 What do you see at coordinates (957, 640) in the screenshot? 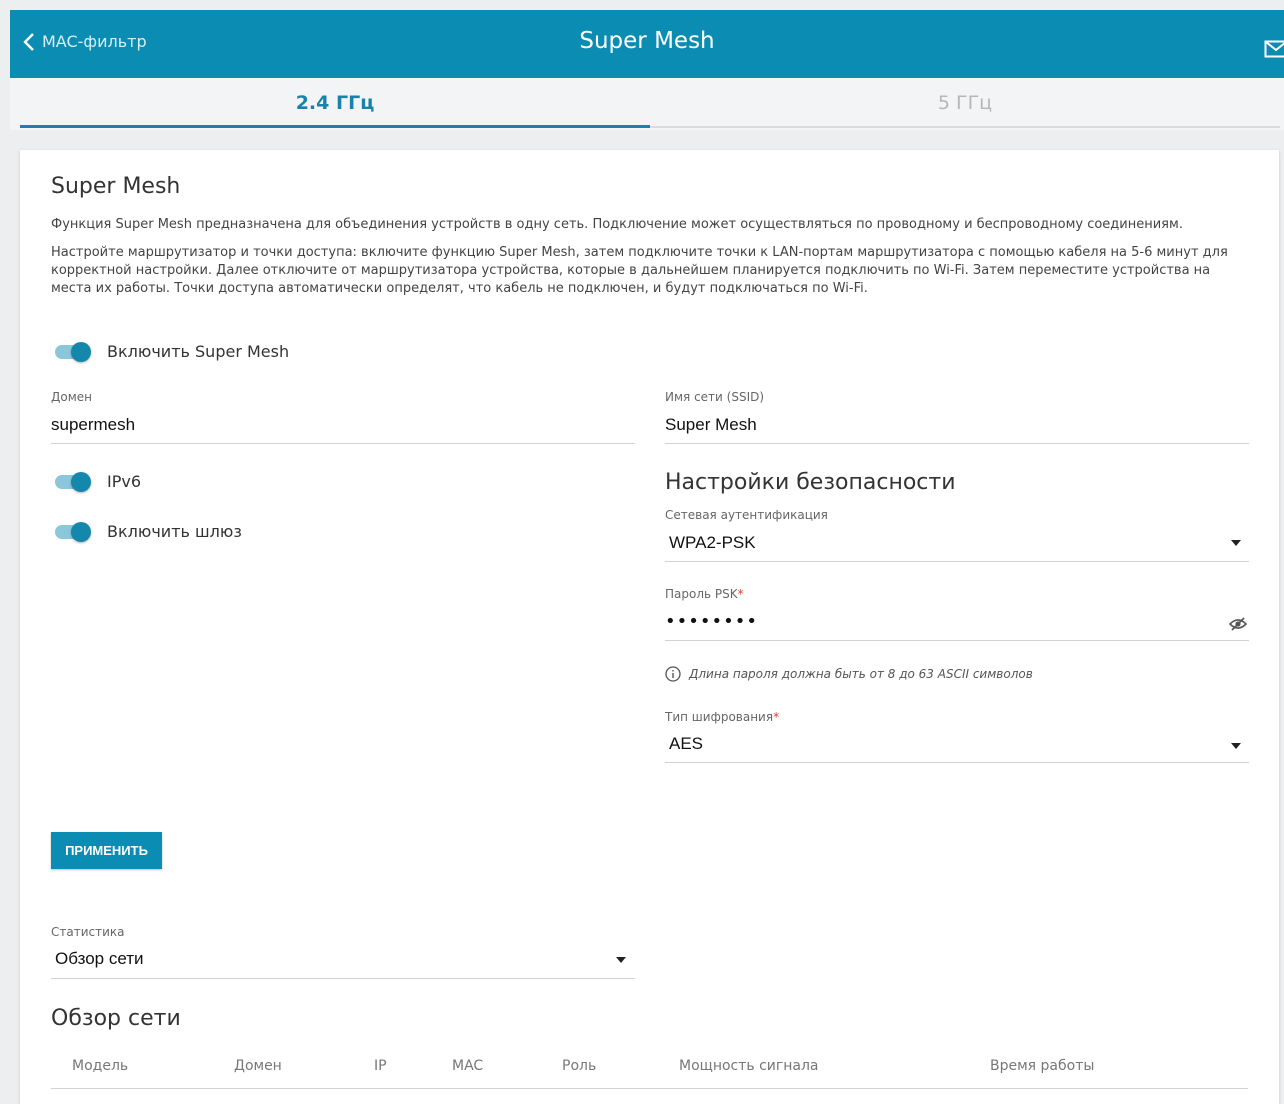
I see `psk-underline` at bounding box center [957, 640].